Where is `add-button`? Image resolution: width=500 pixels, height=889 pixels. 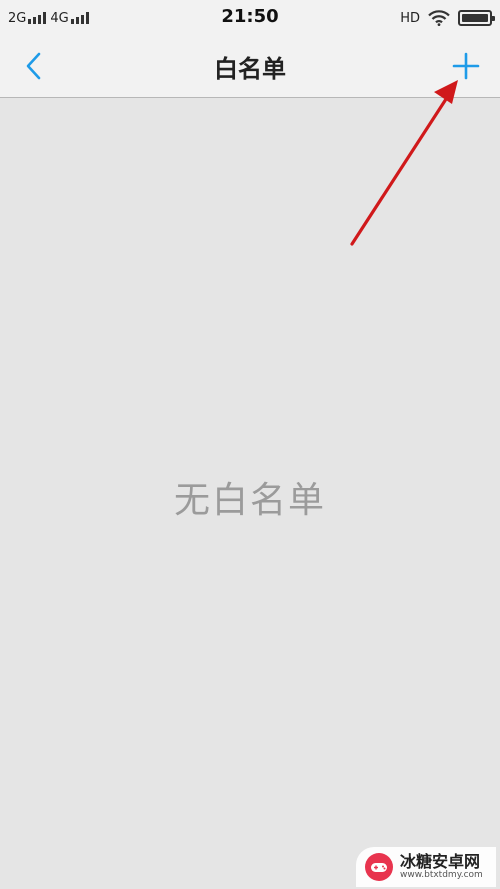
add-button is located at coordinates (466, 66).